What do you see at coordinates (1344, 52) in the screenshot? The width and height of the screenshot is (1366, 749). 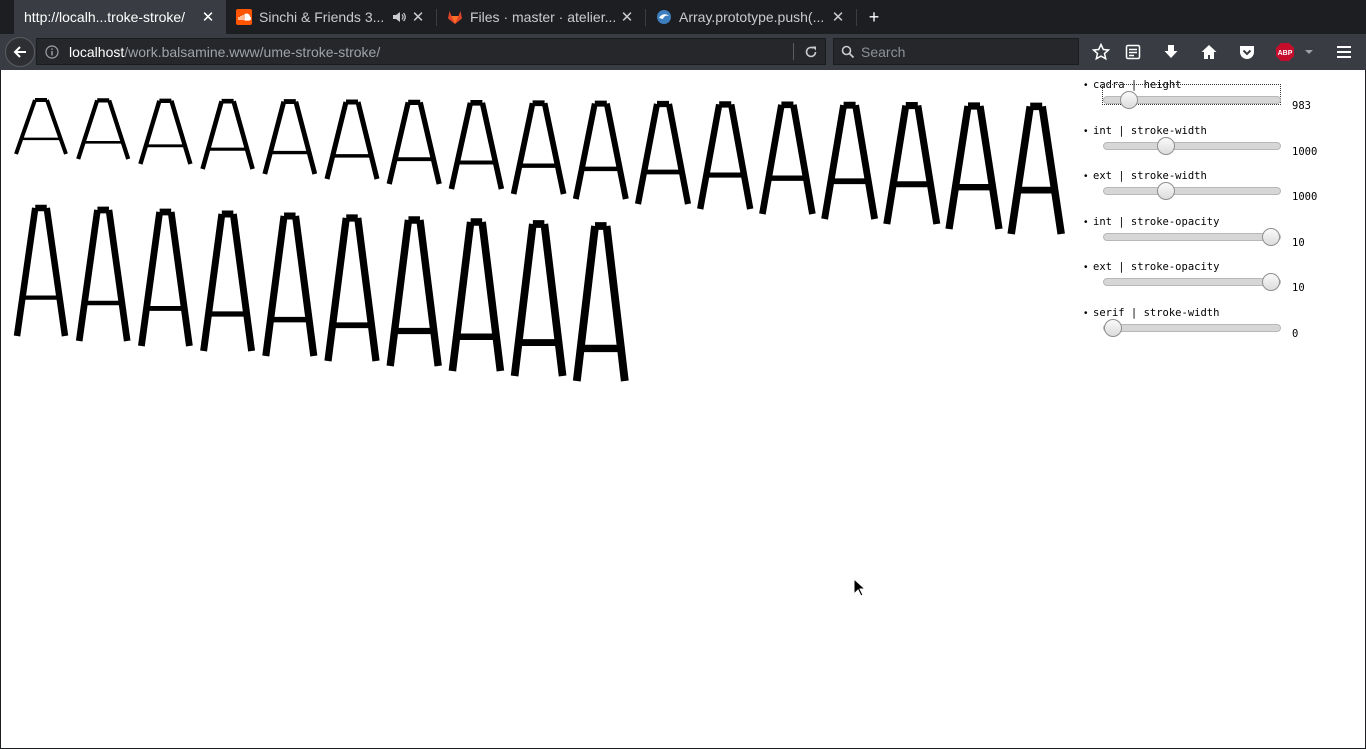 I see `hamburger-menu-icon` at bounding box center [1344, 52].